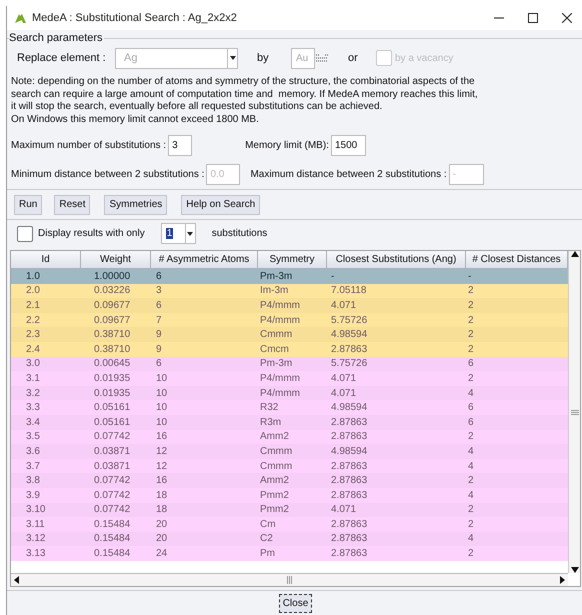  Describe the element at coordinates (517, 260) in the screenshot. I see `column-header: # Closest Distances` at that location.